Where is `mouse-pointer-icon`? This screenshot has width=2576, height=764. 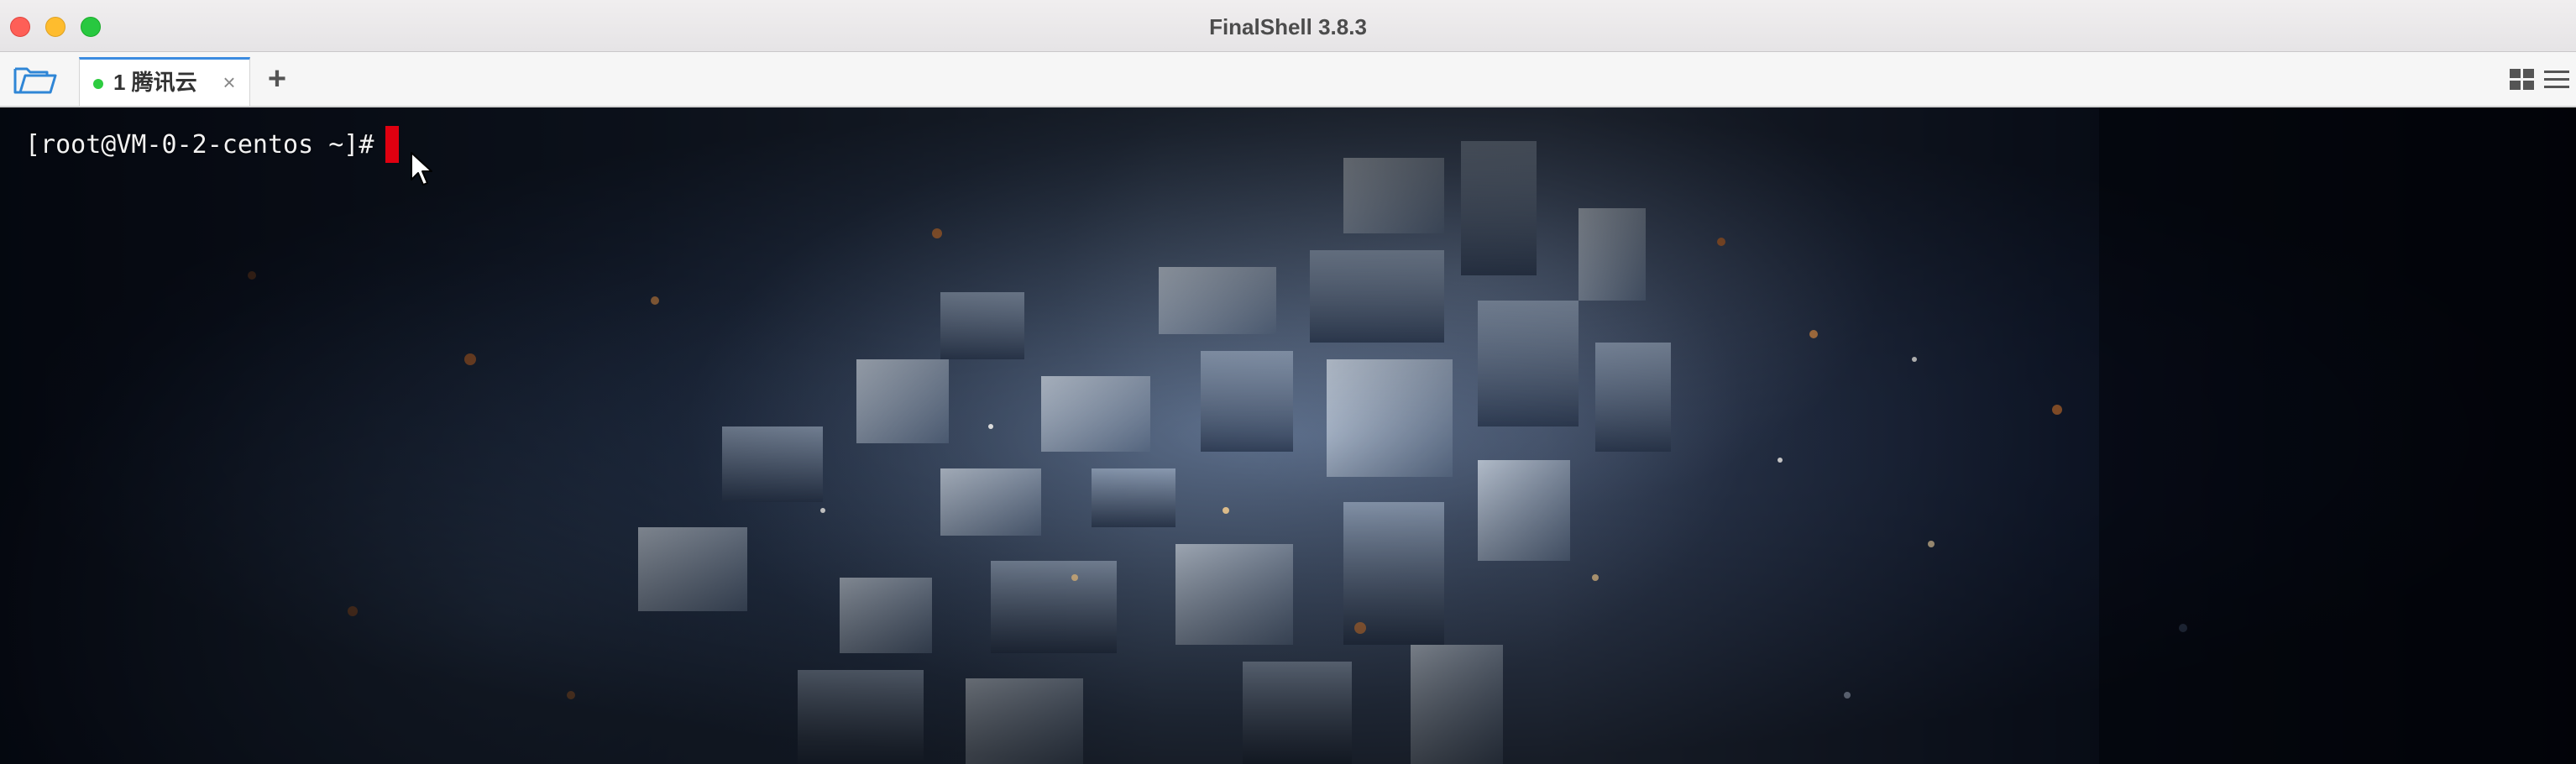 mouse-pointer-icon is located at coordinates (421, 169).